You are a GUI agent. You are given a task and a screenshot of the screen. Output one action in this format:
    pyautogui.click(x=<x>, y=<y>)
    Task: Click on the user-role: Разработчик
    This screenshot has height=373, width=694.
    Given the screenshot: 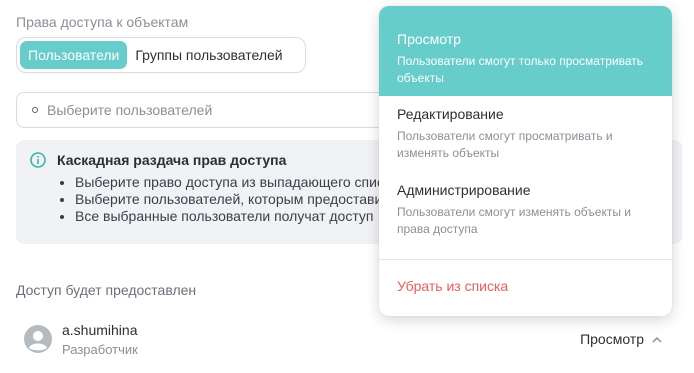 What is the action you would take?
    pyautogui.click(x=100, y=349)
    